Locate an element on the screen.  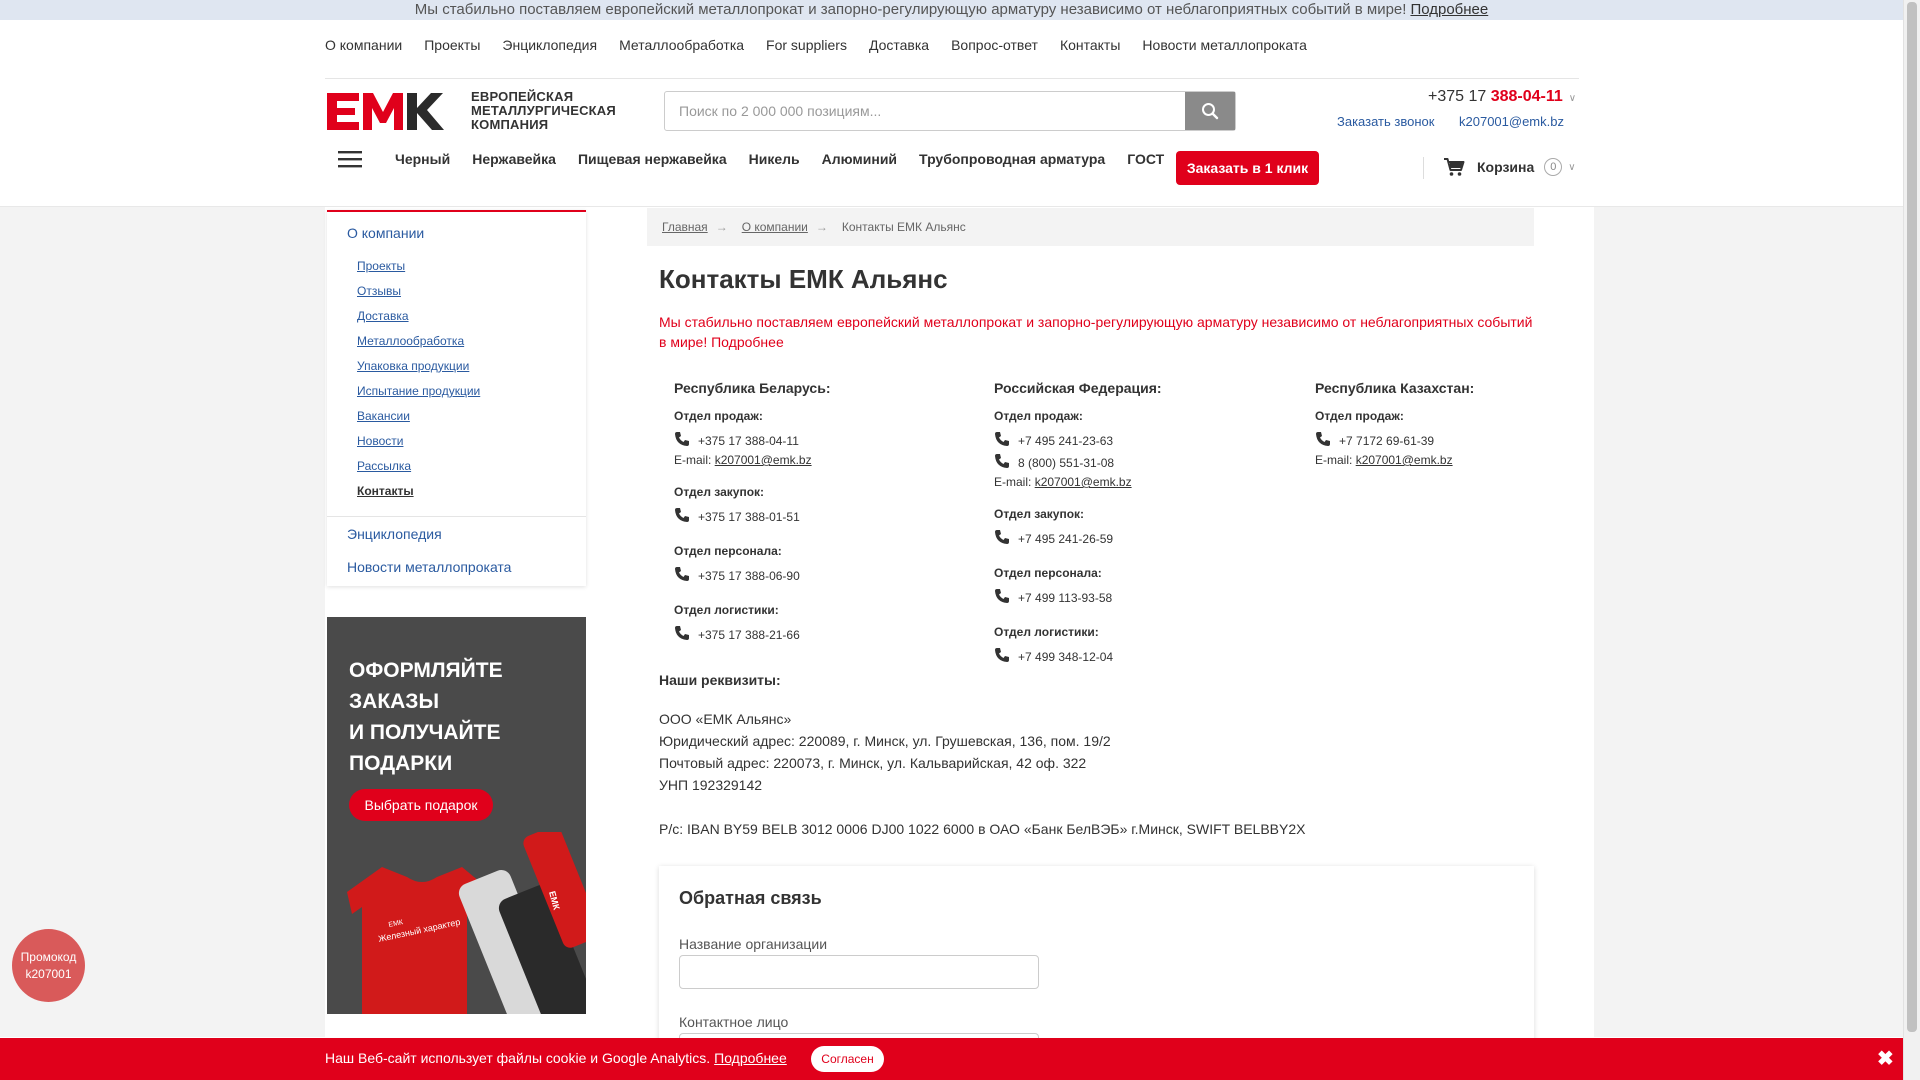
email-label: E-mail: is located at coordinates (1334, 460).